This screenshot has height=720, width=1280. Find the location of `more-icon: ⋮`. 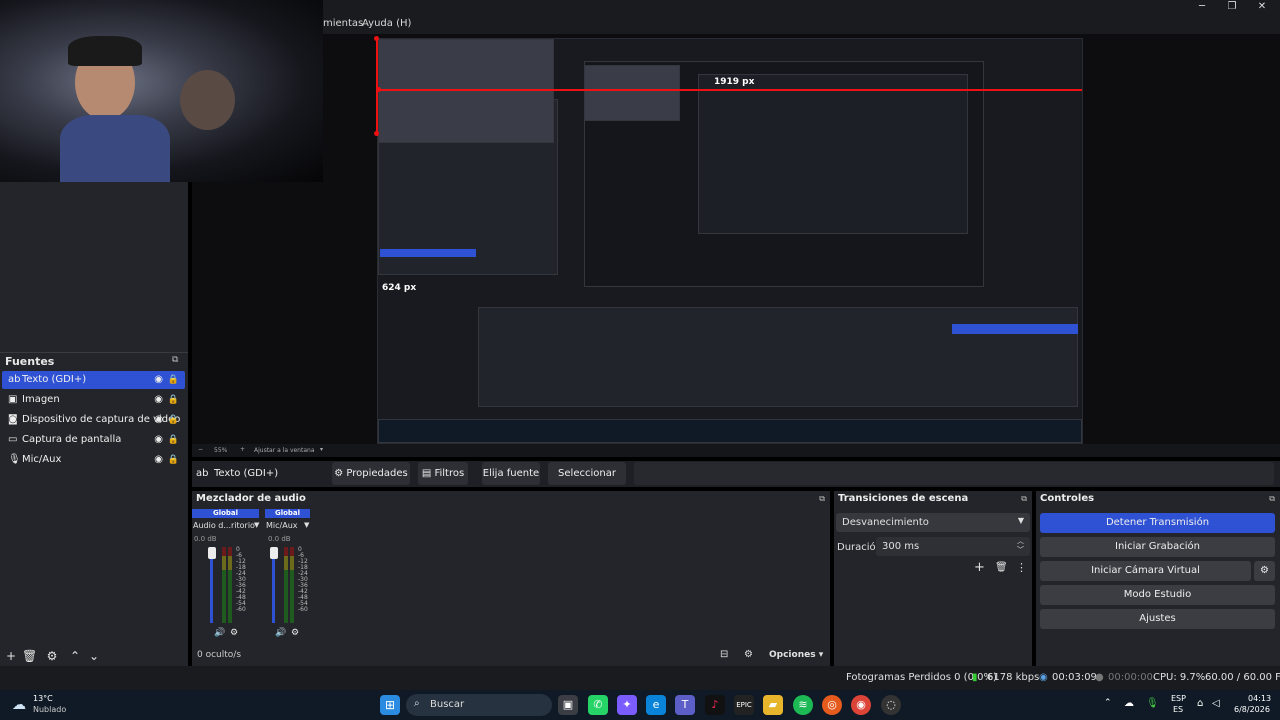

more-icon: ⋮ is located at coordinates (1021, 567).